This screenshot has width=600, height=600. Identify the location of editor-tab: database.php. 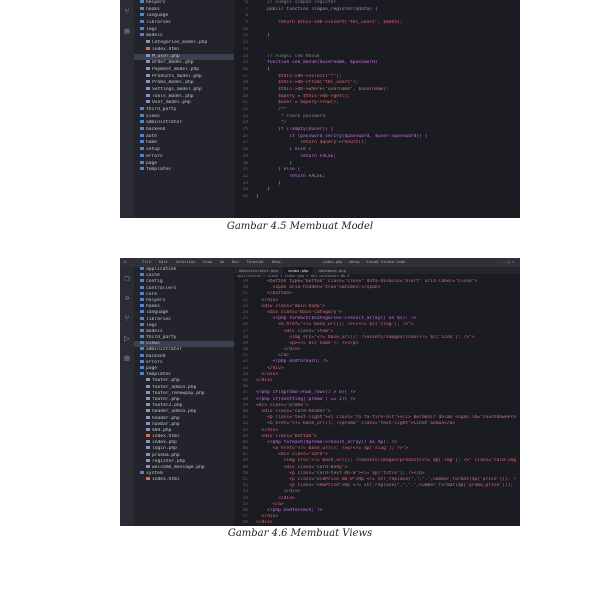
(331, 270).